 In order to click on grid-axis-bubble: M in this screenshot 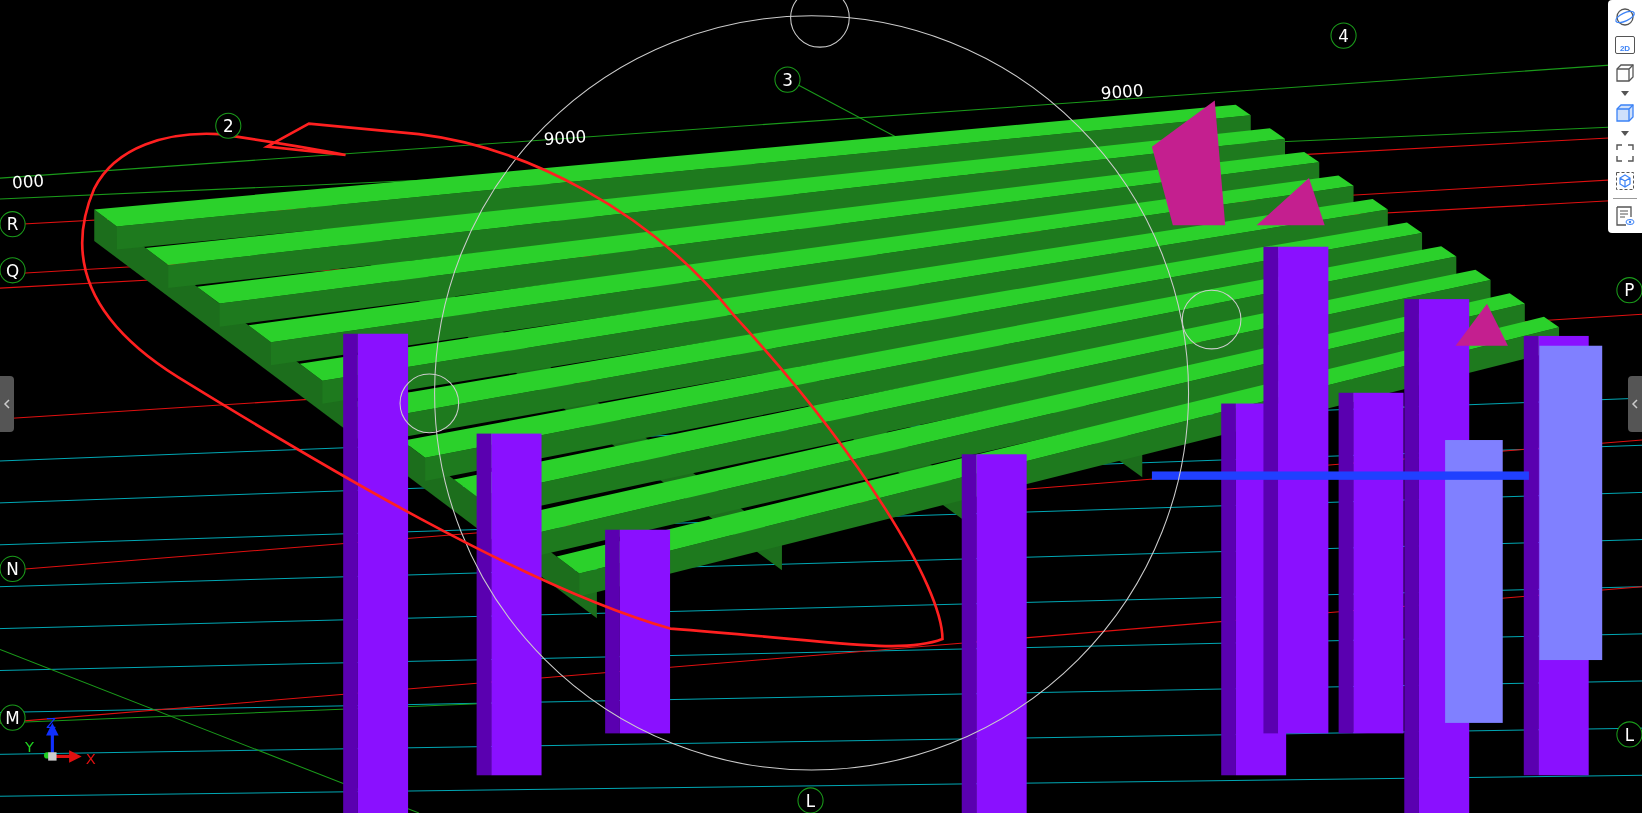, I will do `click(13, 717)`.